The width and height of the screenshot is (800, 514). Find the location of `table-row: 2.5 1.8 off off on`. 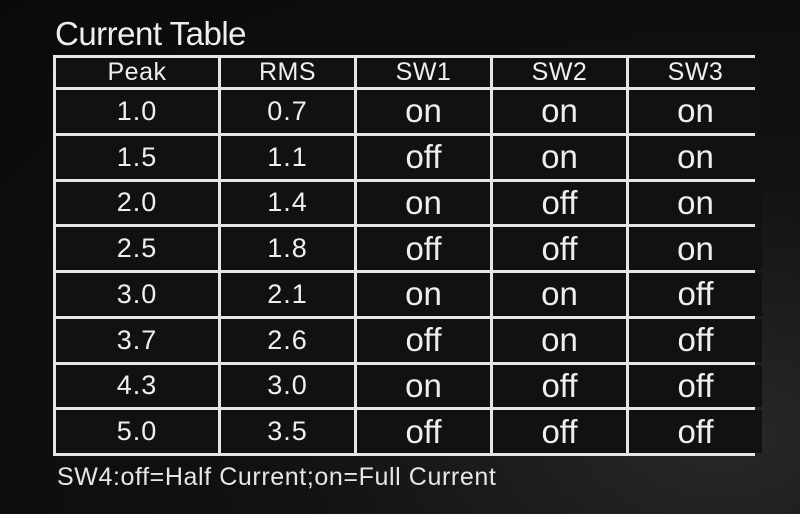

table-row: 2.5 1.8 off off on is located at coordinates (409, 248).